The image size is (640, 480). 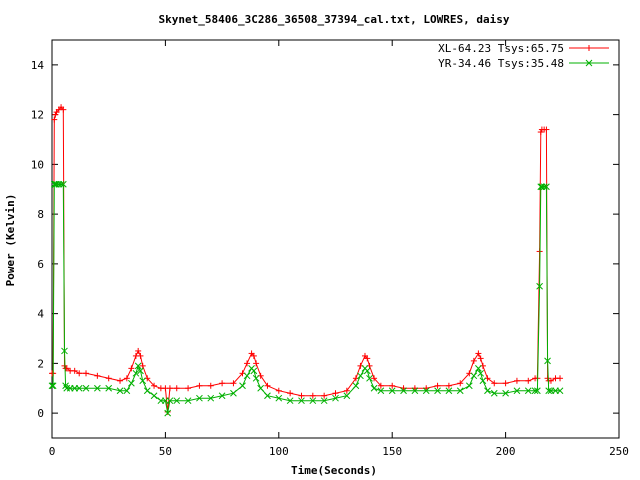 I want to click on y-tick-label: 8, so click(x=40, y=214).